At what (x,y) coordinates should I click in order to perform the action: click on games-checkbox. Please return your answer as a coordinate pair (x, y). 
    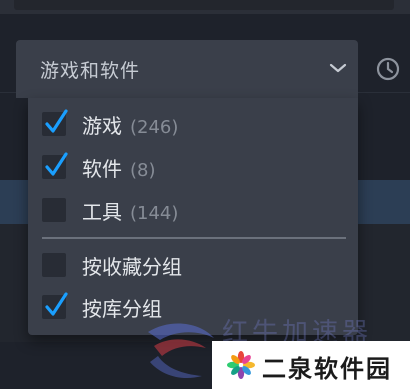
    Looking at the image, I should click on (55, 122).